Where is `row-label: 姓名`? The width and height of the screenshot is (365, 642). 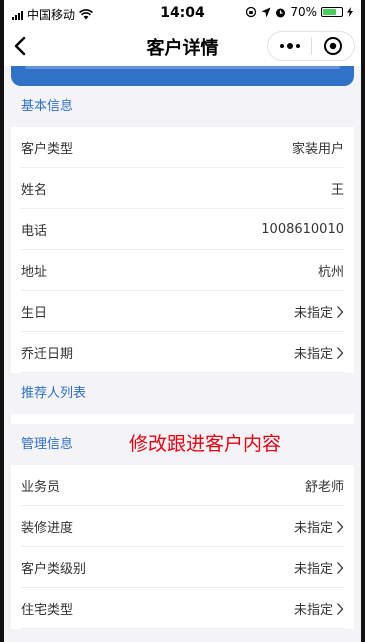 row-label: 姓名 is located at coordinates (34, 190).